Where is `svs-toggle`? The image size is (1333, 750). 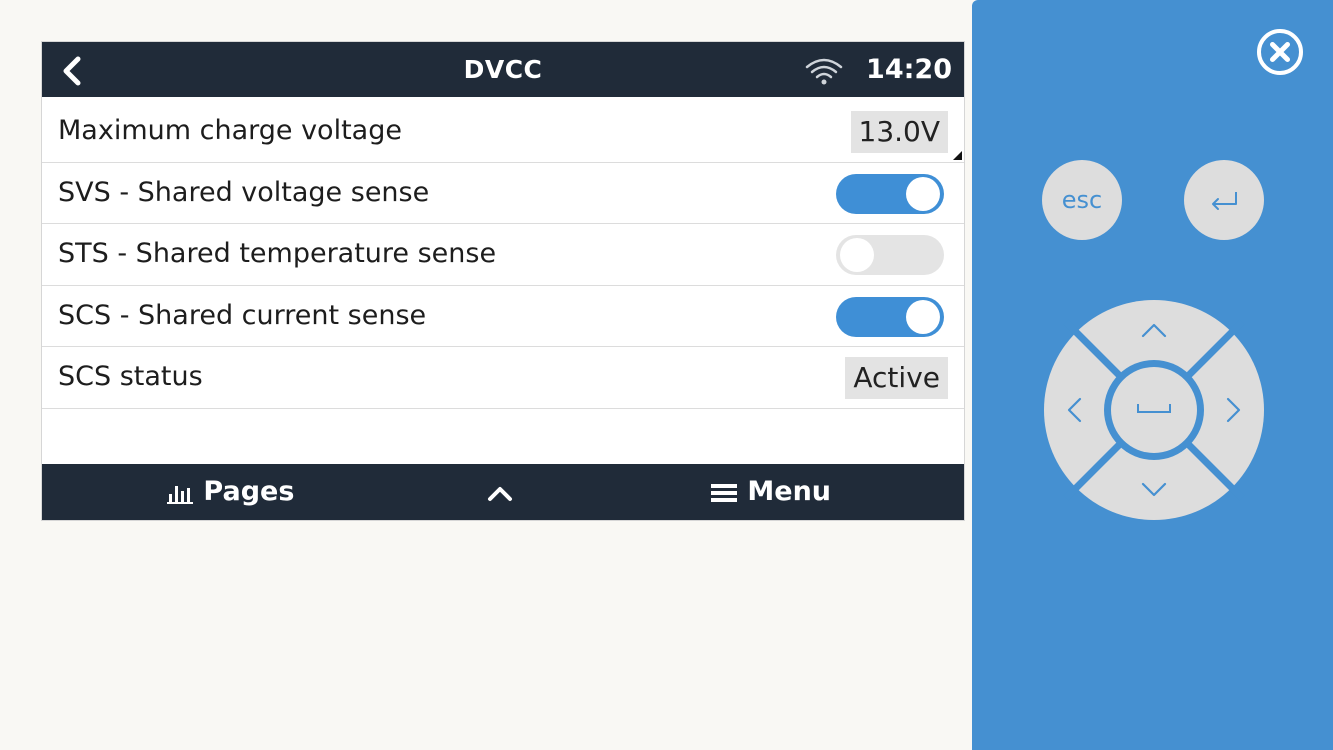 svs-toggle is located at coordinates (890, 193).